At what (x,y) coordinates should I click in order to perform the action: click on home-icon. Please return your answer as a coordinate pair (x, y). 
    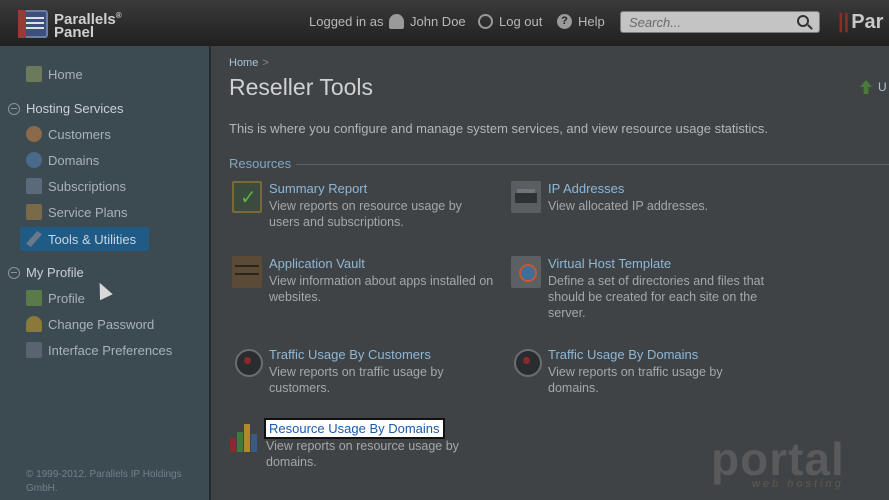
    Looking at the image, I should click on (34, 74).